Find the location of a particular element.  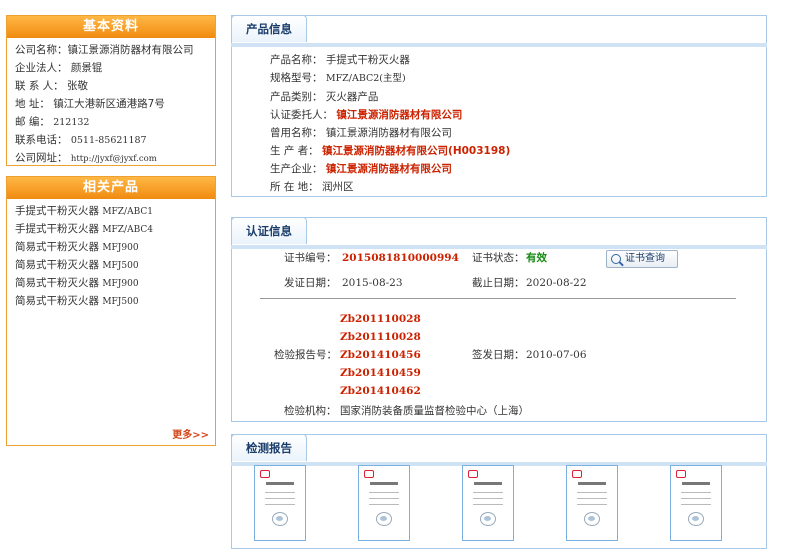

cert-query-button: 证书查询 is located at coordinates (642, 259).